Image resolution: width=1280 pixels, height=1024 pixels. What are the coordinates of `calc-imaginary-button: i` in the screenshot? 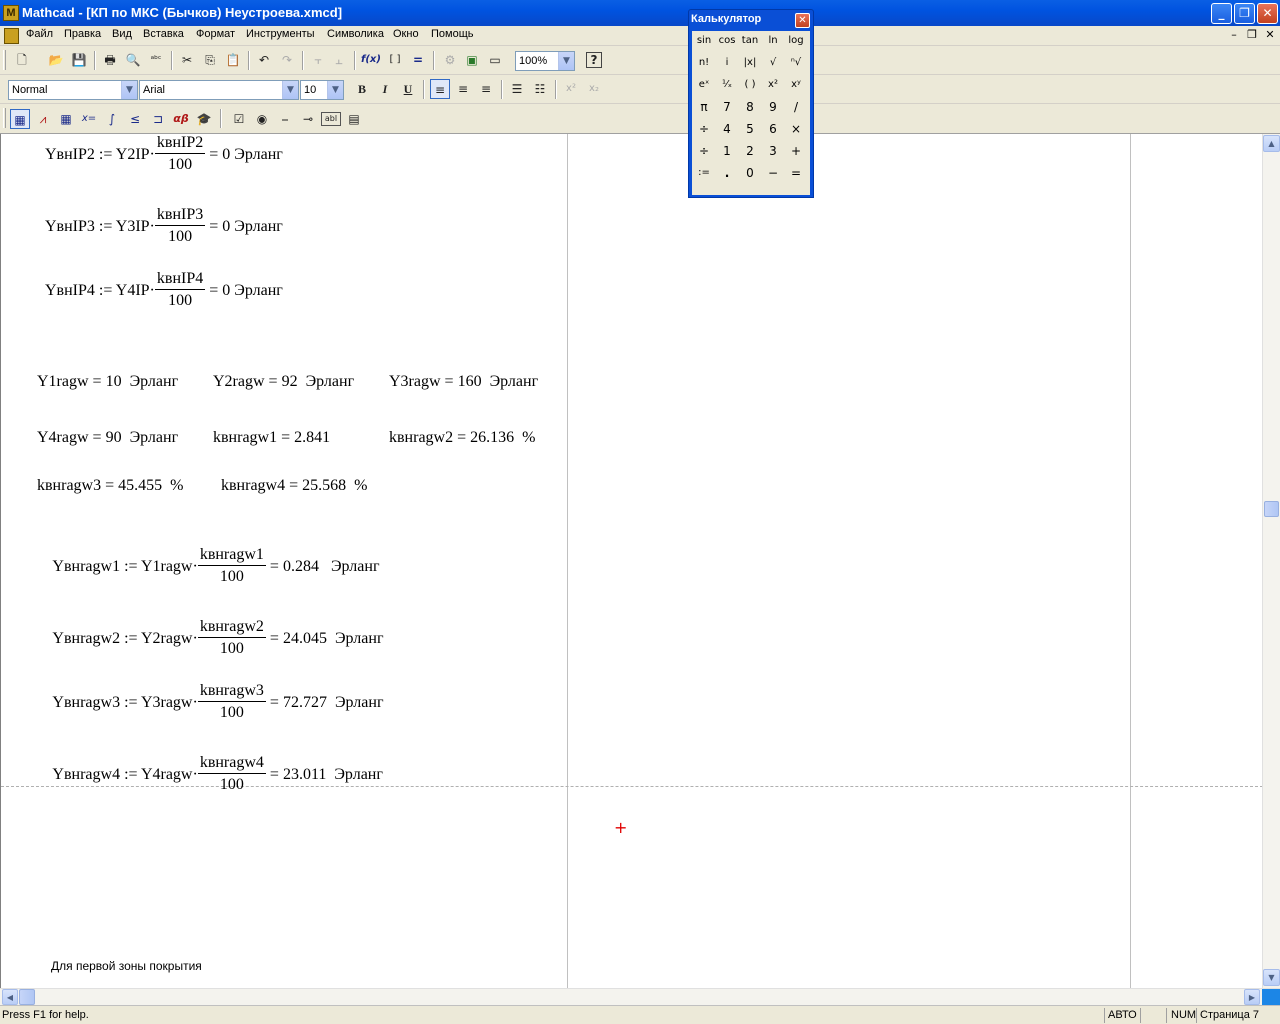 It's located at (727, 63).